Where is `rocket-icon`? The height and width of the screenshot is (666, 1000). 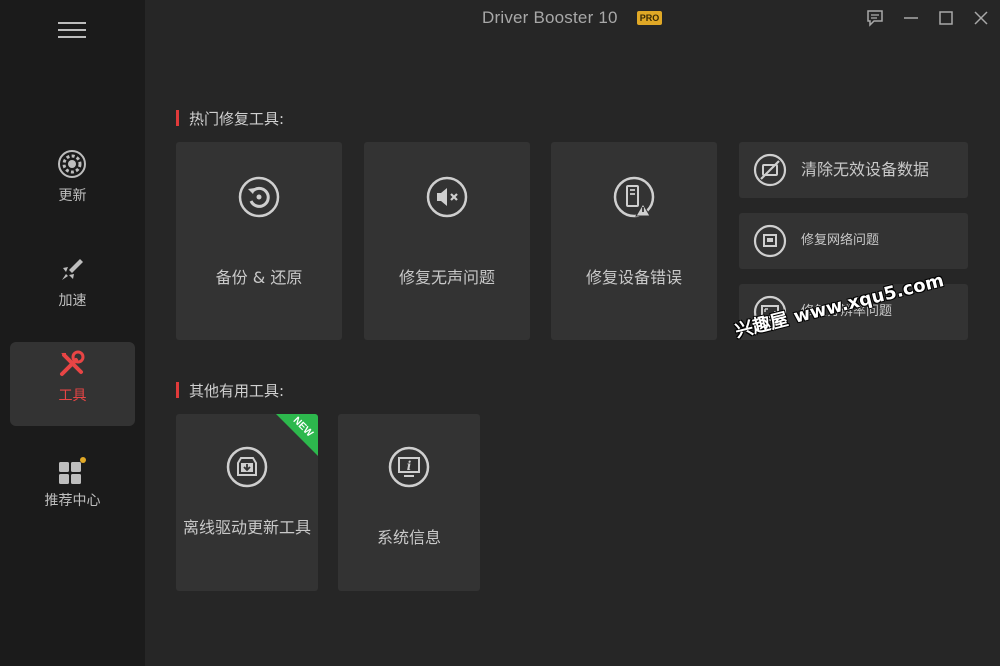
rocket-icon is located at coordinates (72, 269).